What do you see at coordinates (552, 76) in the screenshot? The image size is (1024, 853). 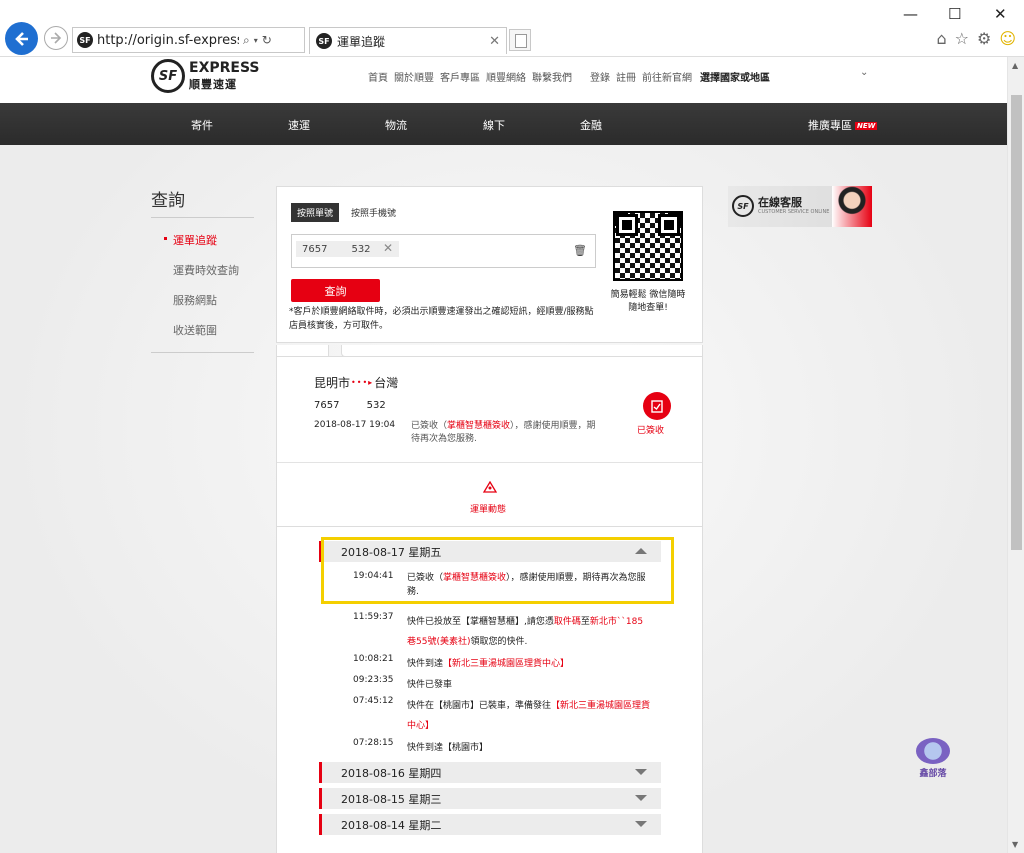 I see `top-link-contact: 聯繫我們` at bounding box center [552, 76].